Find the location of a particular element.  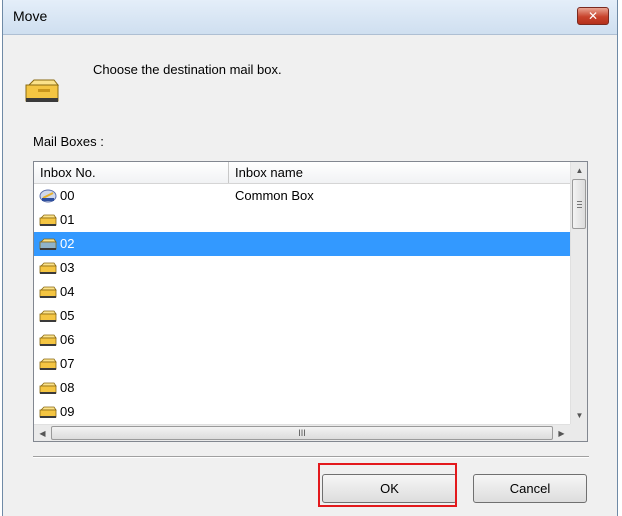

mailbox-icon is located at coordinates (42, 90).